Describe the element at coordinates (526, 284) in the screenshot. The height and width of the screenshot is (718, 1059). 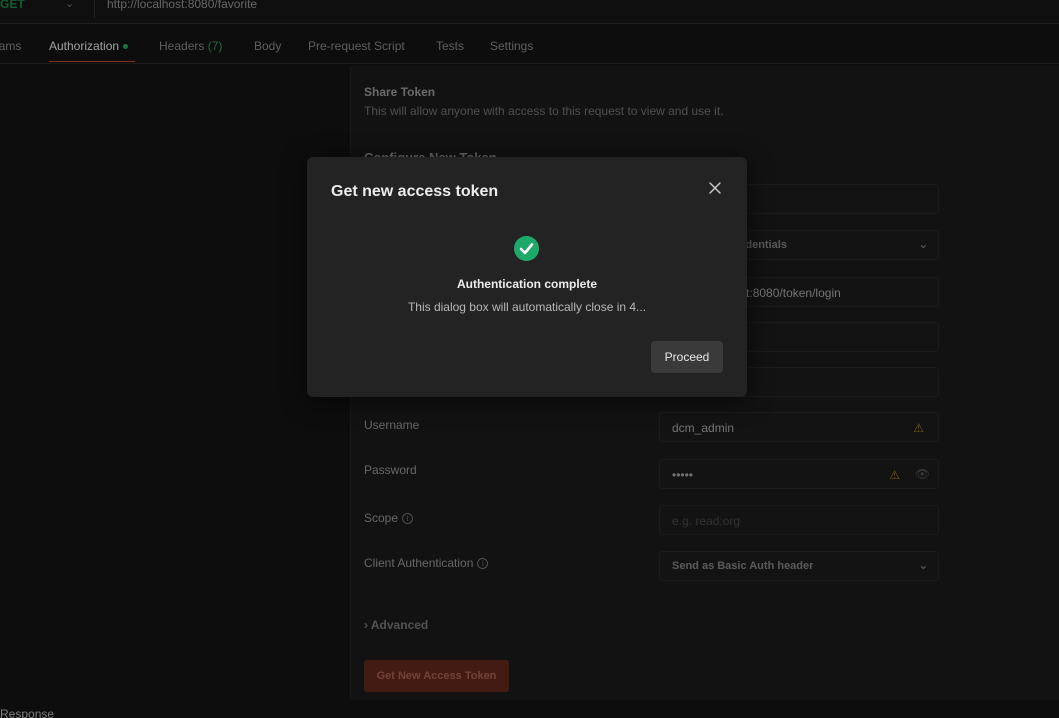
I see `modal-heading: Authentication complete` at that location.